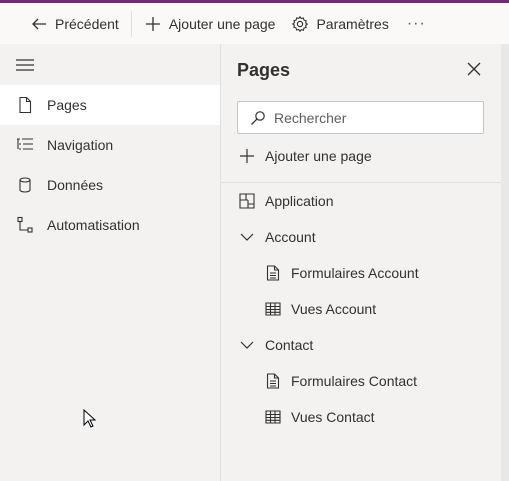 The height and width of the screenshot is (481, 509). Describe the element at coordinates (222, 23) in the screenshot. I see `add-page-toolbar-label: Ajouter une page` at that location.